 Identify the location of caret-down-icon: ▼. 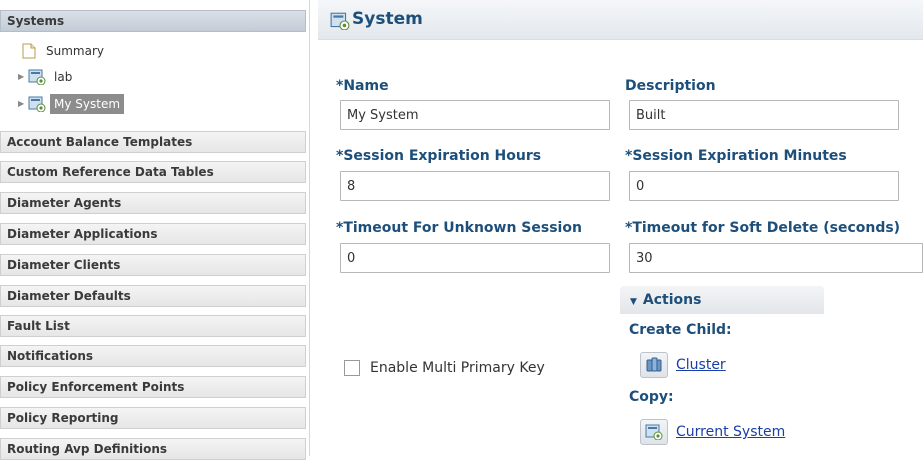
(633, 302).